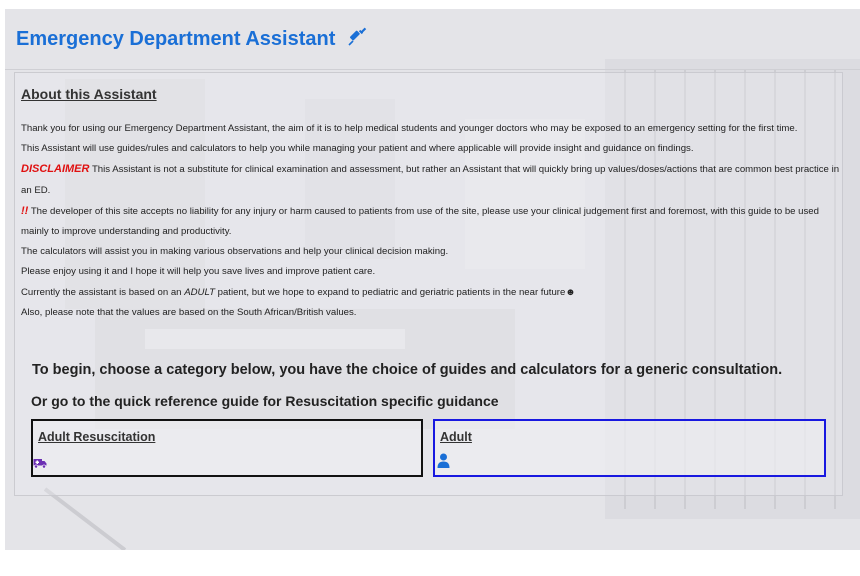 This screenshot has width=860, height=576. What do you see at coordinates (55, 169) in the screenshot?
I see `disclaimer-label: DISCLAIMER` at bounding box center [55, 169].